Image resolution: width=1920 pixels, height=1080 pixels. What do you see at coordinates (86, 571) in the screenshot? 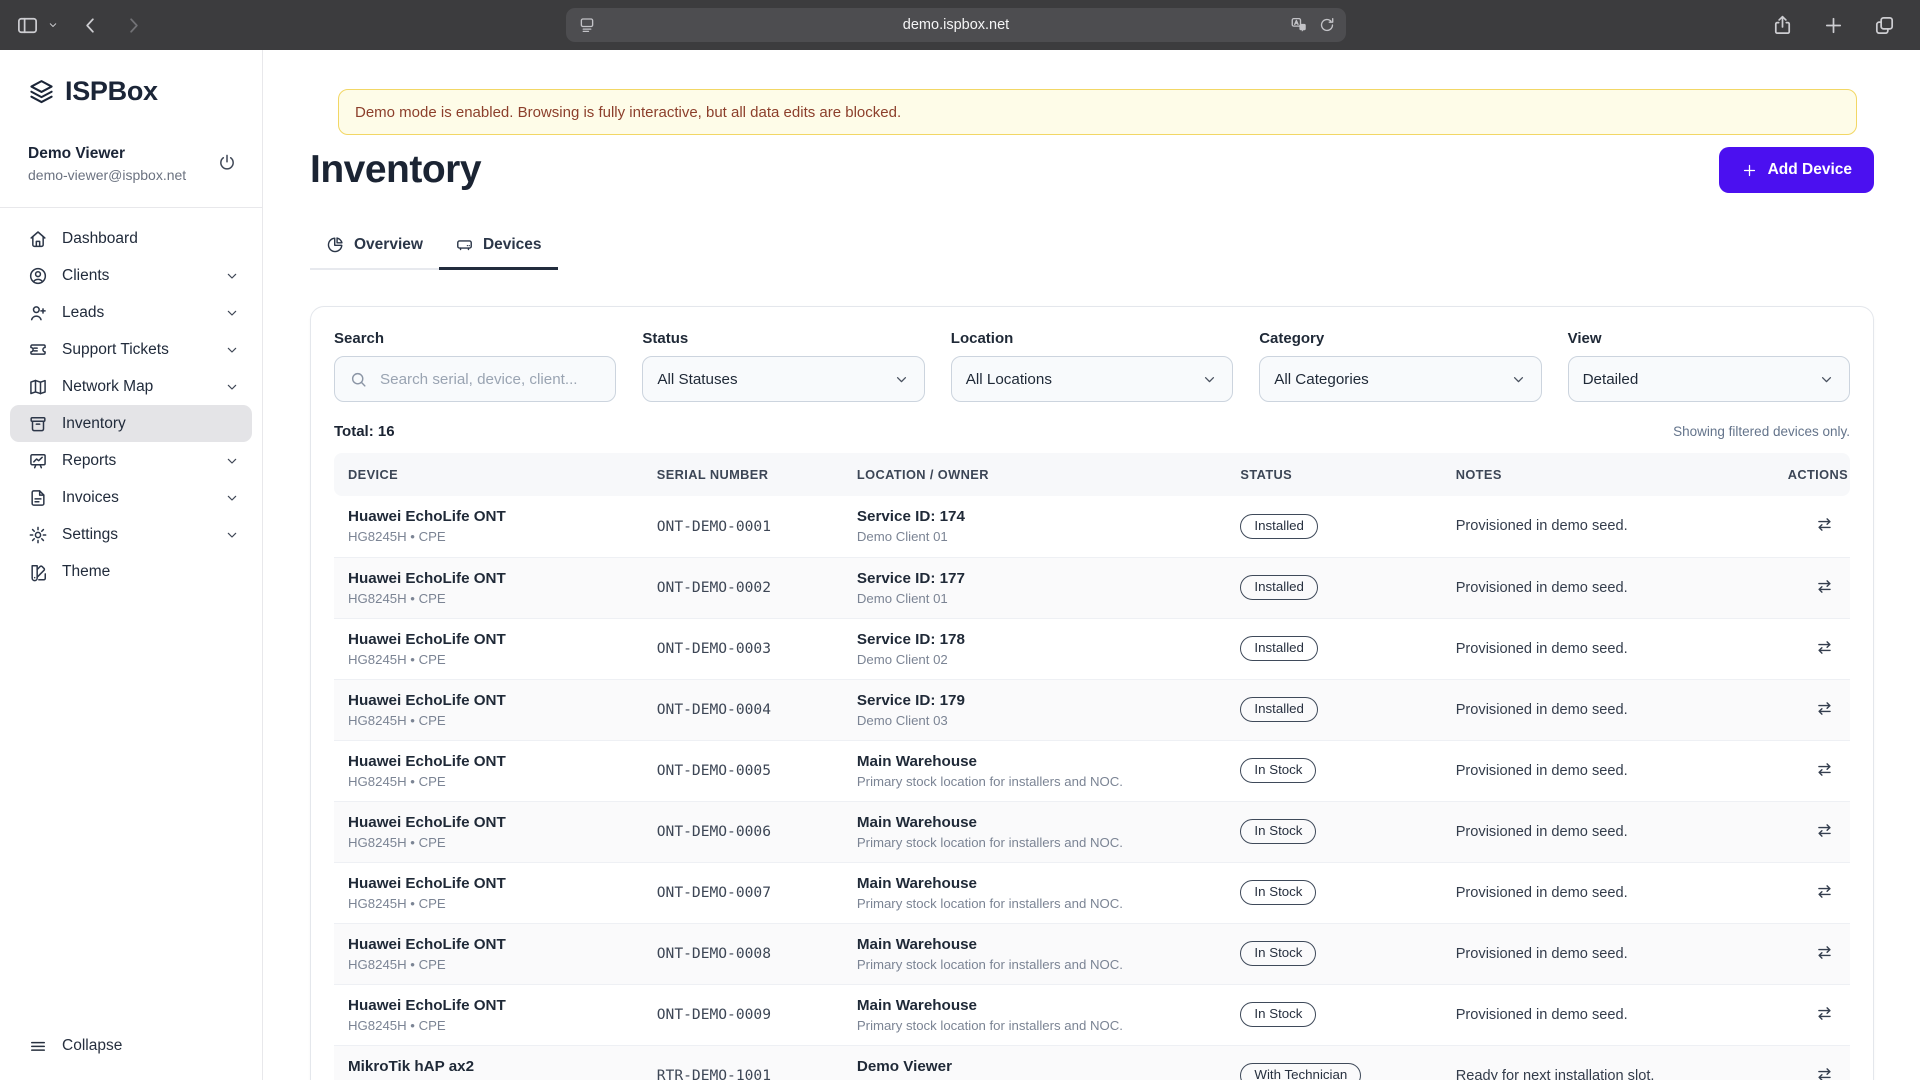
I see `sidebar-item-label: Theme` at bounding box center [86, 571].